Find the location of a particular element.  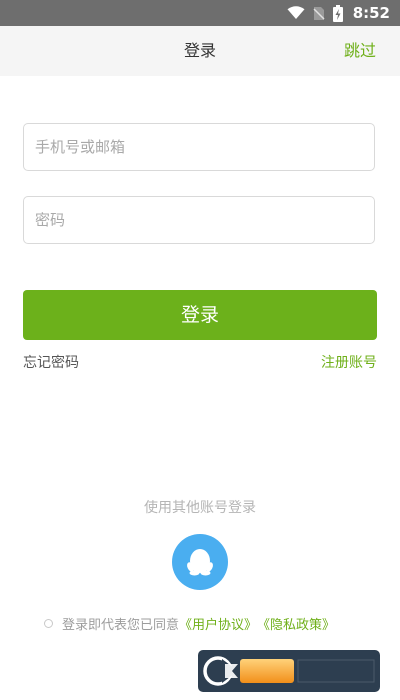

agree-radio is located at coordinates (48, 623).